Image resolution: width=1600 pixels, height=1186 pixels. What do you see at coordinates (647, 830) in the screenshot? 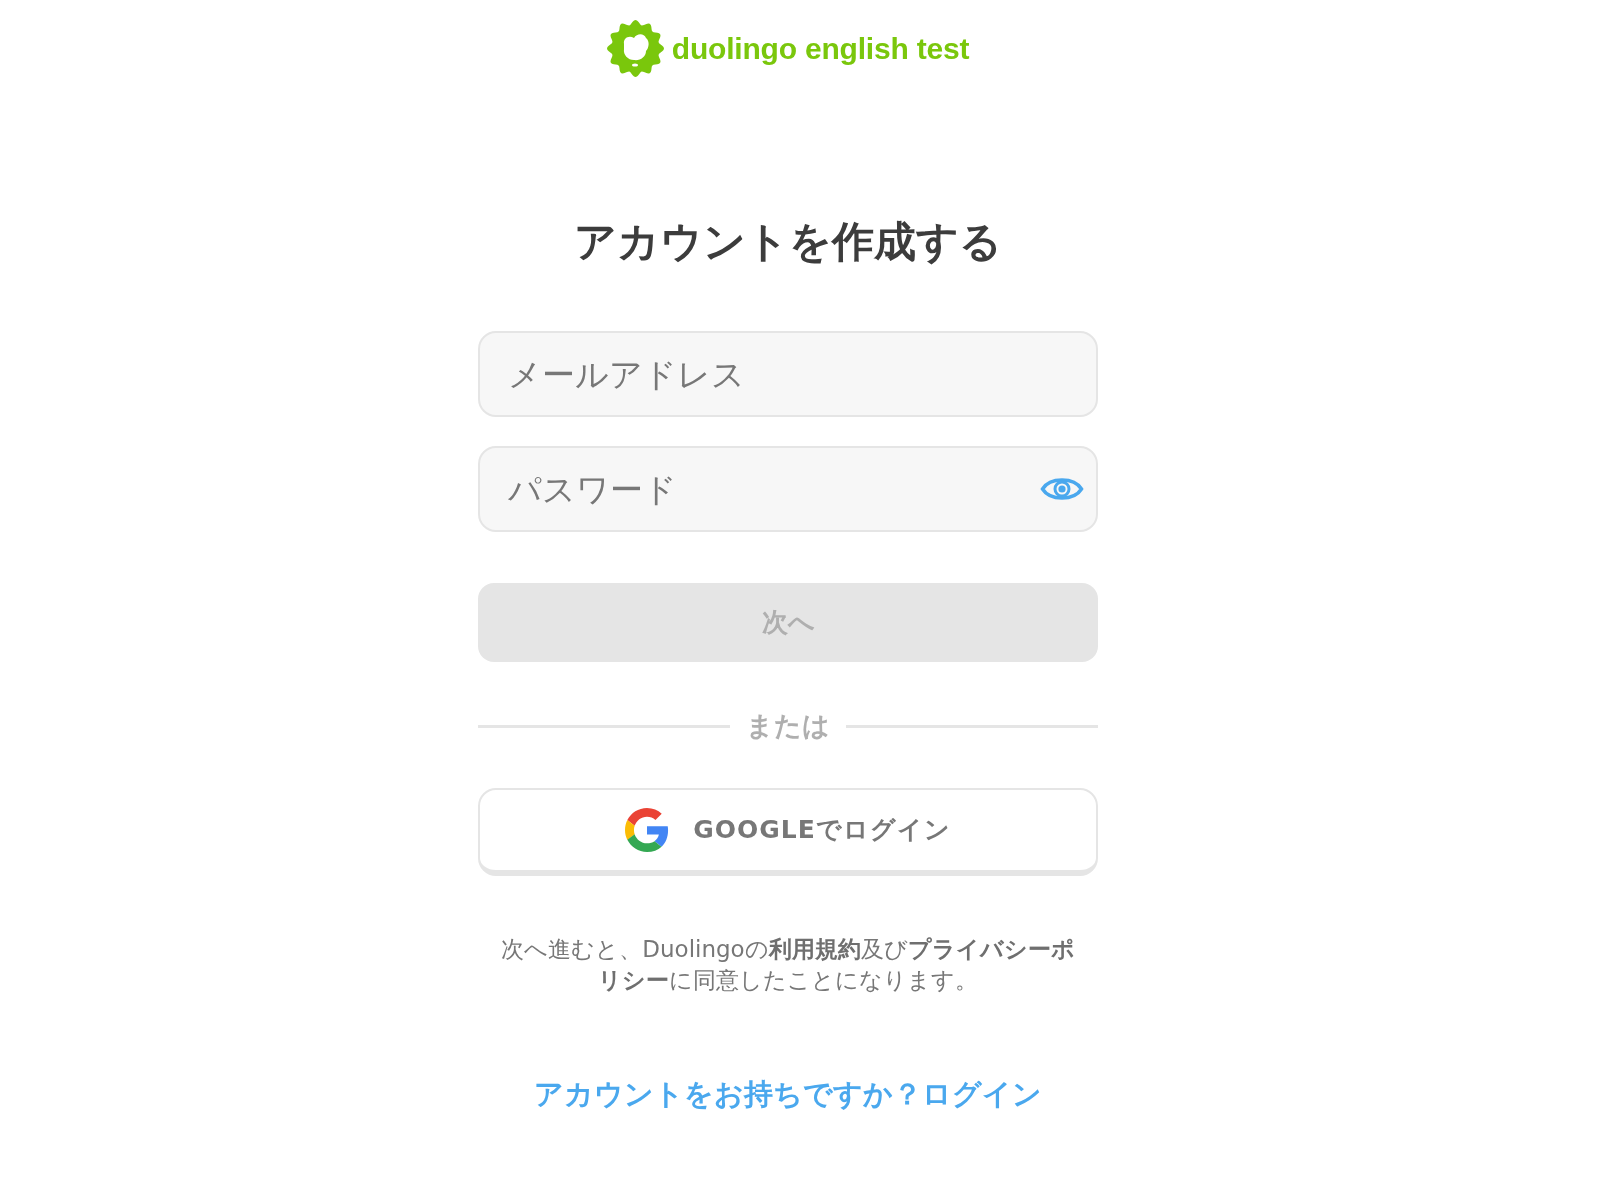
I see `g-logo-icon` at bounding box center [647, 830].